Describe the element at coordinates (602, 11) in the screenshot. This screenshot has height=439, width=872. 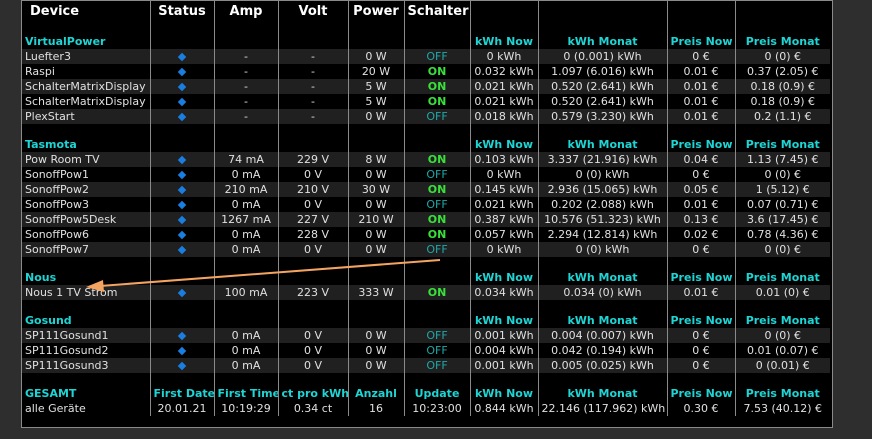
I see `header-cell` at that location.